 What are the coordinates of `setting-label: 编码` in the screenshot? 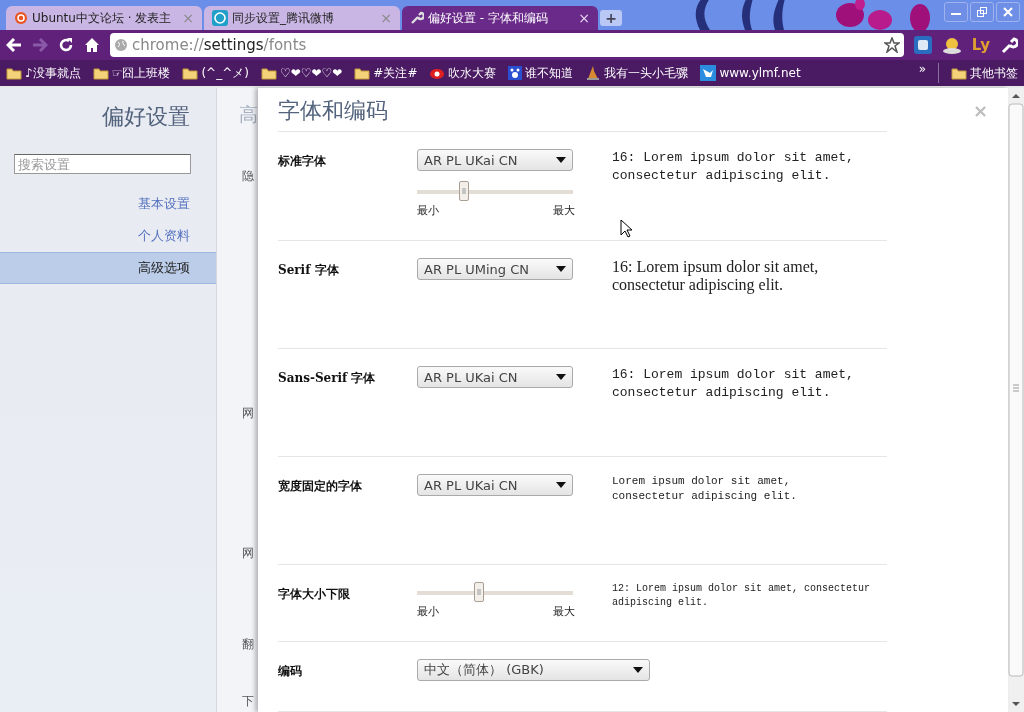 It's located at (290, 671).